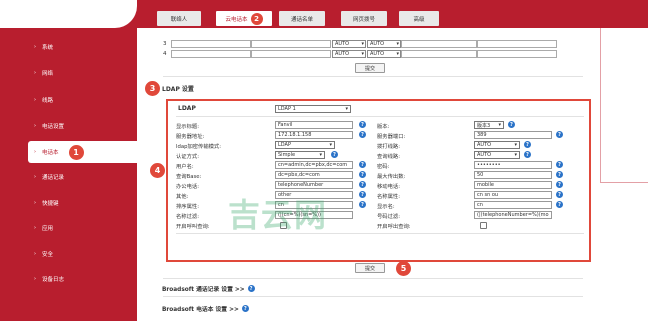  What do you see at coordinates (394, 227) in the screenshot?
I see `field-label: 开启呼出查询:` at bounding box center [394, 227].